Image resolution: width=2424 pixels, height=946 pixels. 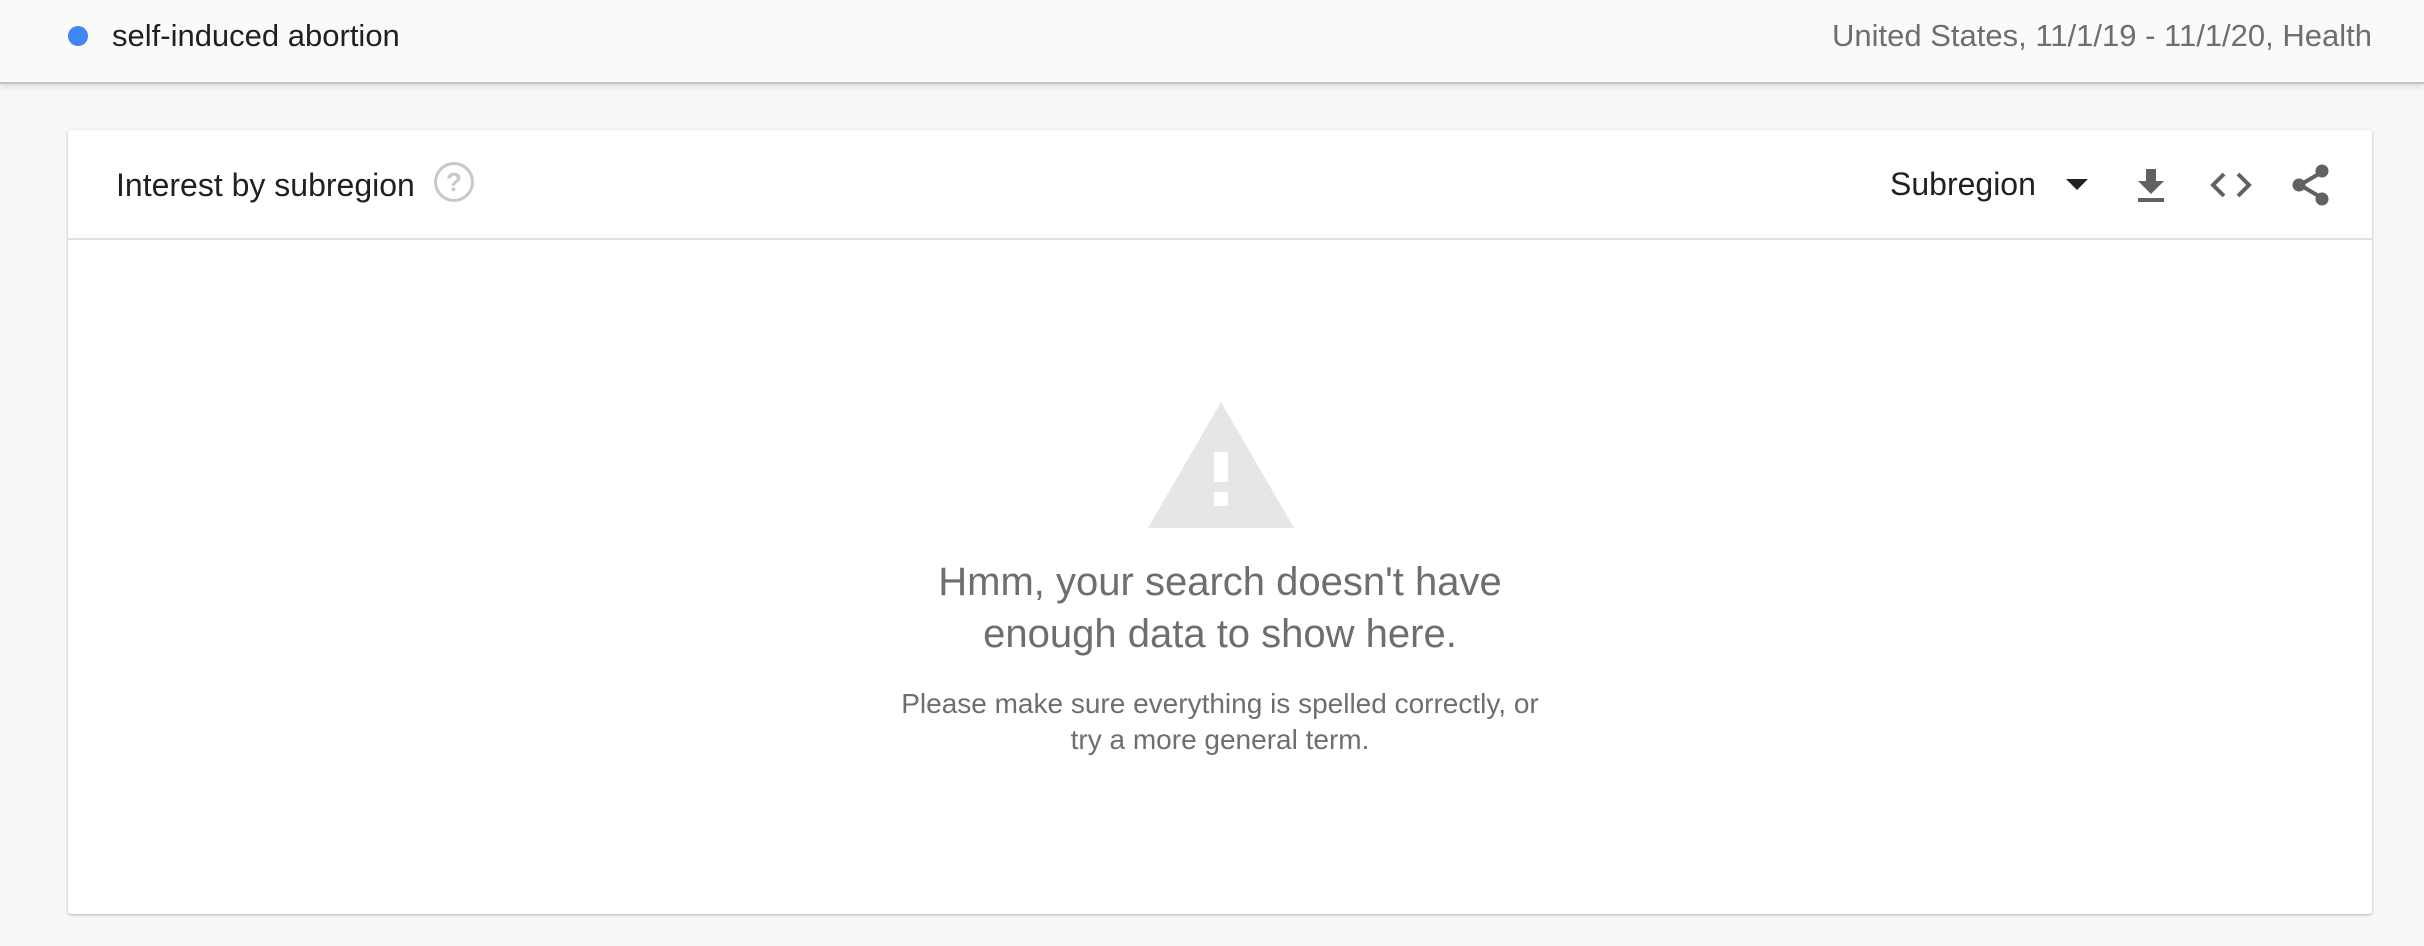 I want to click on card-title: Interest by subregion, so click(x=265, y=185).